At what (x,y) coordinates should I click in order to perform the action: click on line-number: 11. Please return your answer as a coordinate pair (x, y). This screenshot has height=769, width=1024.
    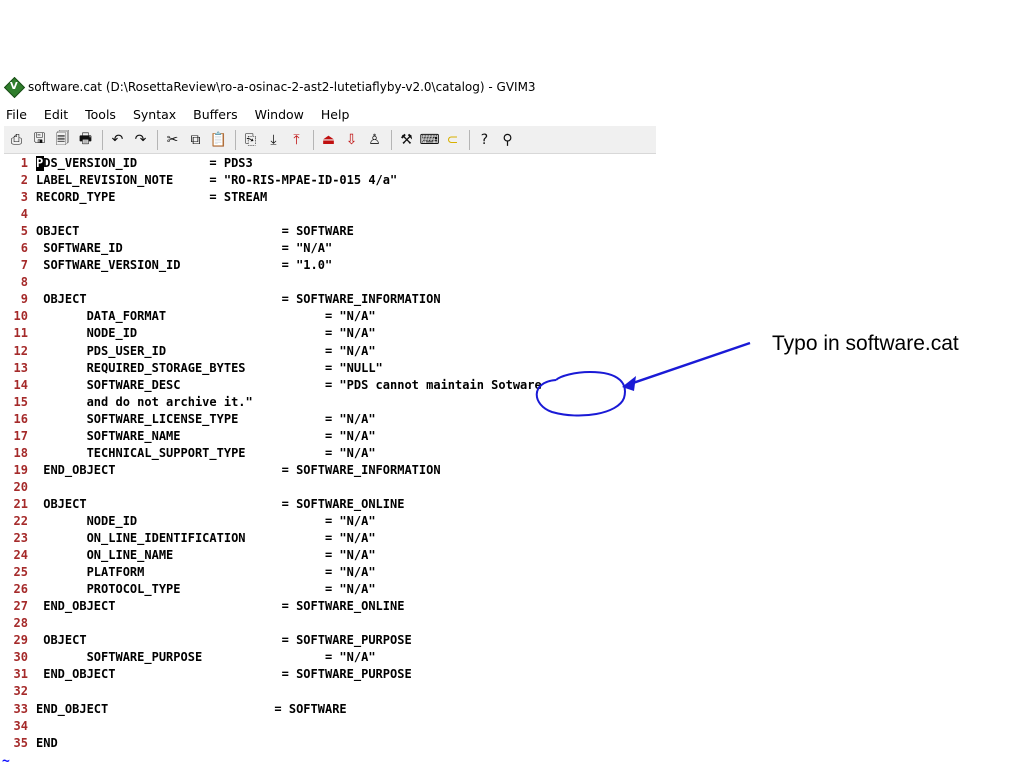
    Looking at the image, I should click on (20, 333).